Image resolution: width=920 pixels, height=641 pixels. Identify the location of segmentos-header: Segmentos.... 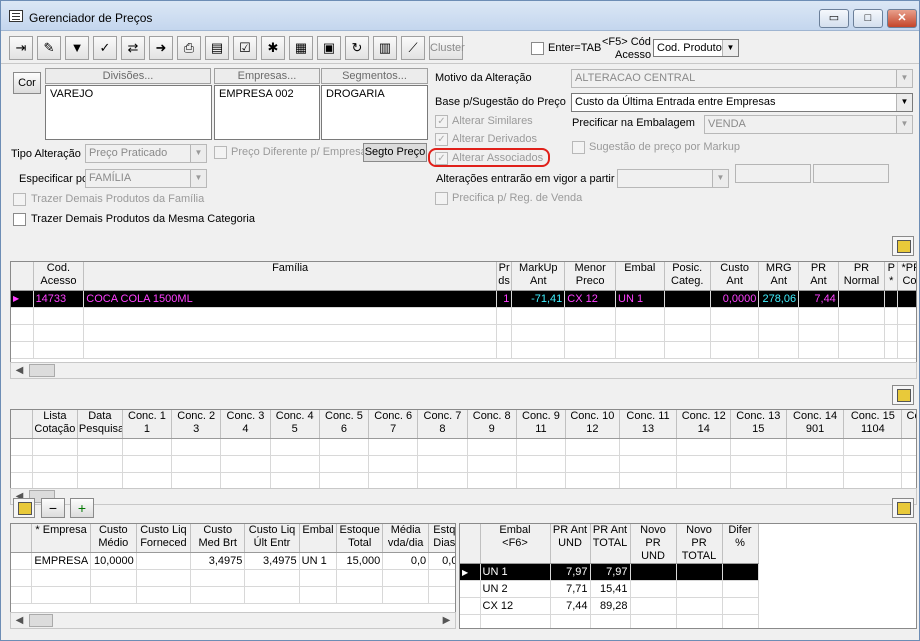
(374, 76).